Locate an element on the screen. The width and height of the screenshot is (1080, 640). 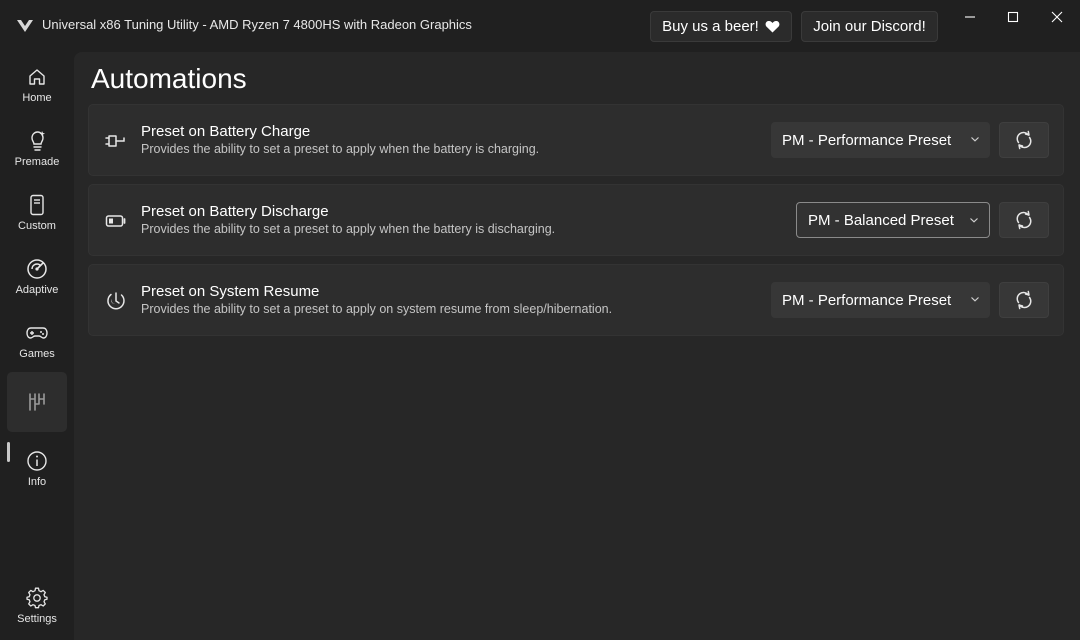
custom-icon is located at coordinates (37, 205).